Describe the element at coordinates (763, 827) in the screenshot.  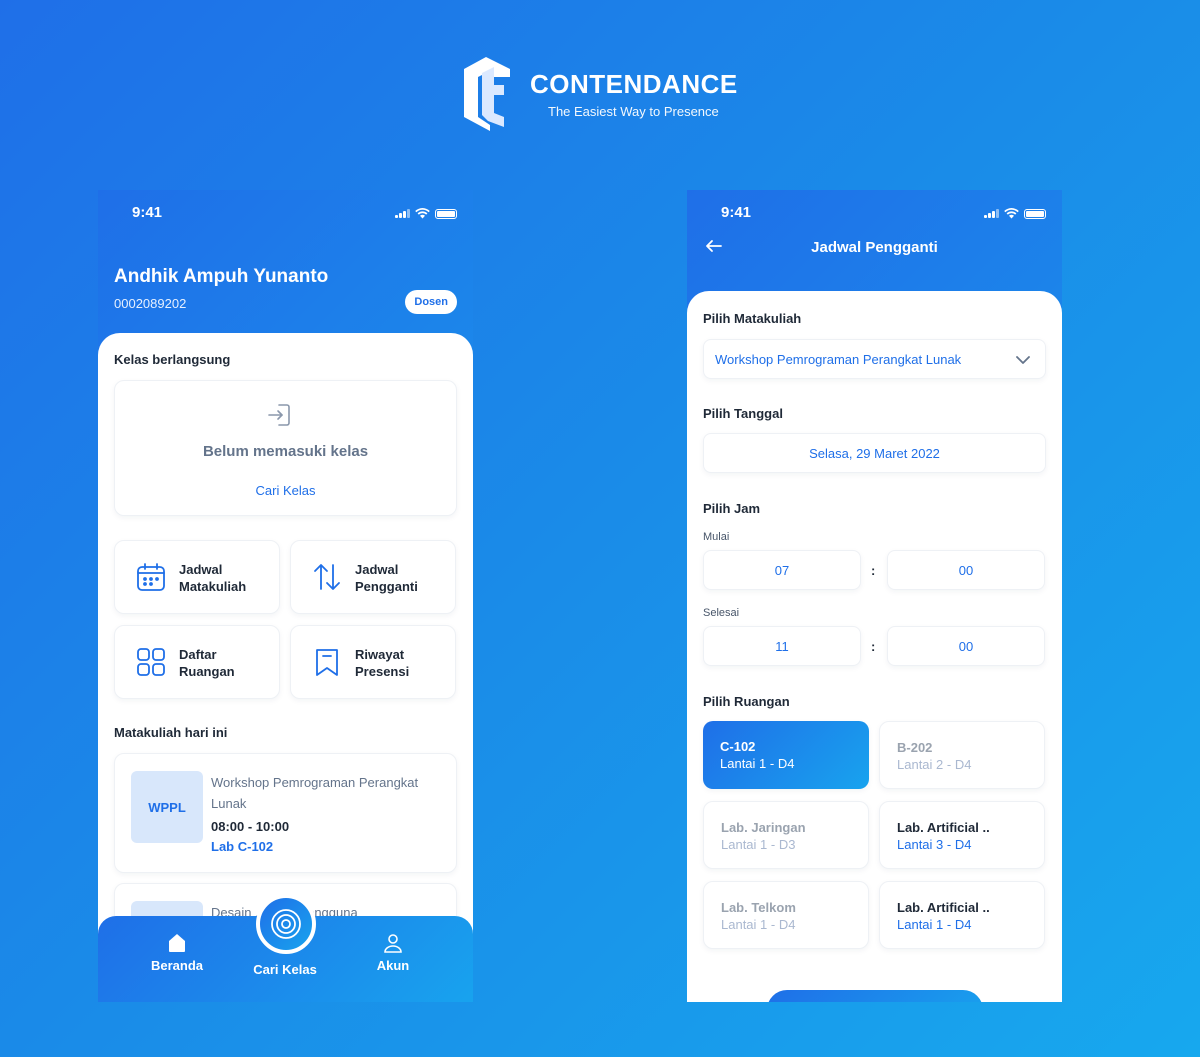
I see `room-name: Lab. Jaringan` at that location.